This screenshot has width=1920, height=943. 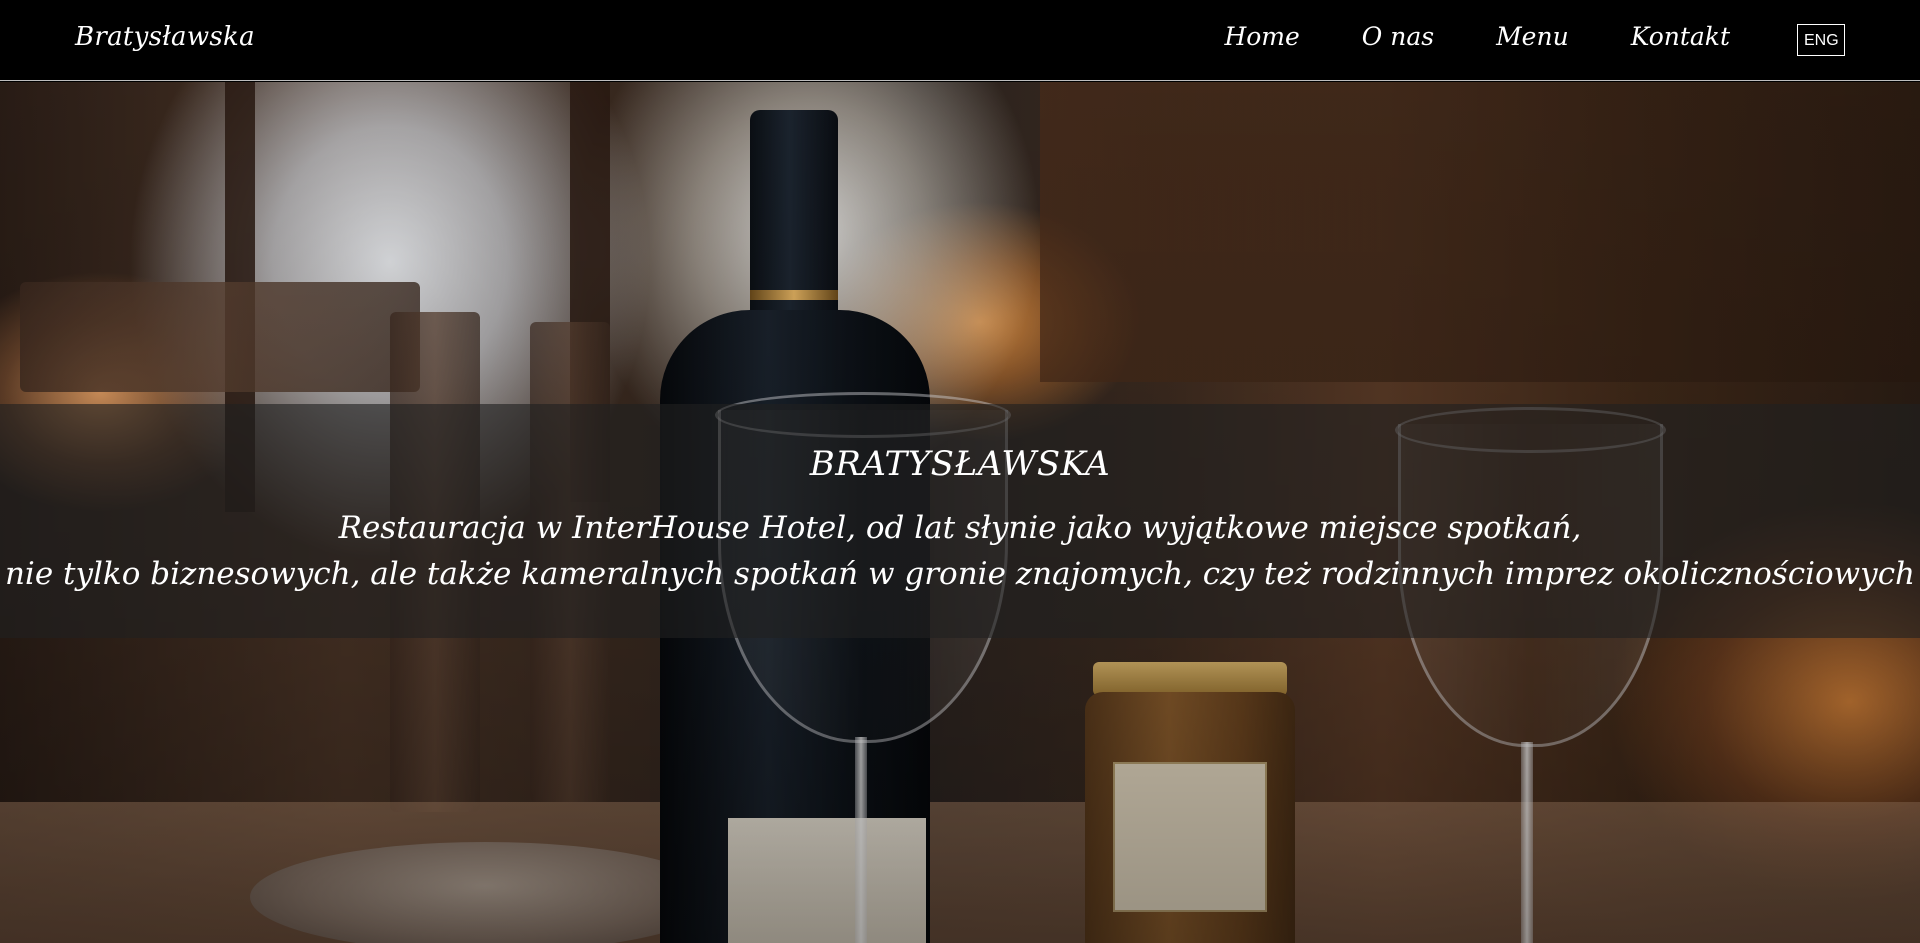 What do you see at coordinates (960, 40) in the screenshot?
I see `navbar: Bratysławska Home O nas Menu Kontakt ENG` at bounding box center [960, 40].